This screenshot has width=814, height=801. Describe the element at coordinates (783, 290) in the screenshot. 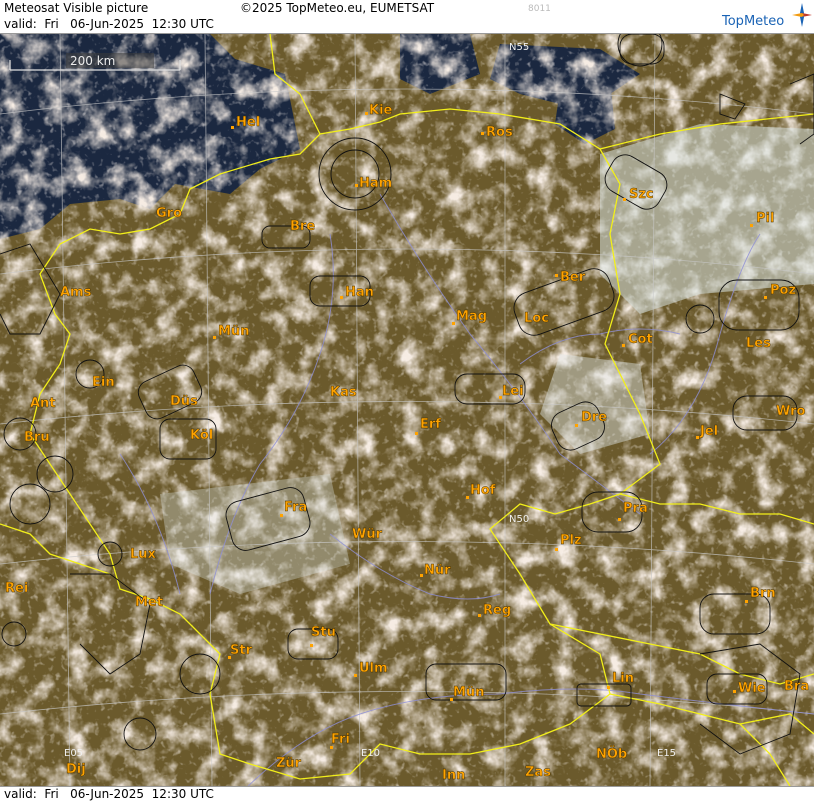

I see `city-label-poz: Poz` at that location.